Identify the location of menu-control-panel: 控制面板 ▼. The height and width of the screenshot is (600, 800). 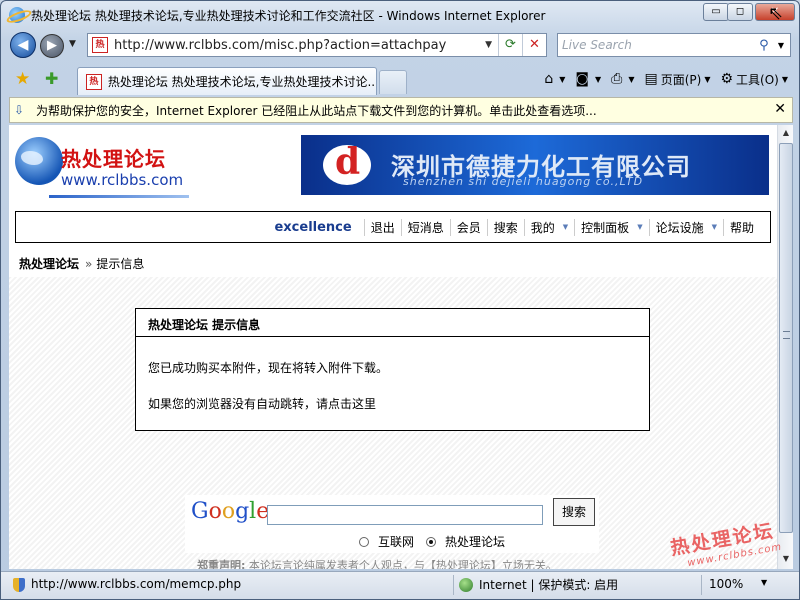
(611, 227).